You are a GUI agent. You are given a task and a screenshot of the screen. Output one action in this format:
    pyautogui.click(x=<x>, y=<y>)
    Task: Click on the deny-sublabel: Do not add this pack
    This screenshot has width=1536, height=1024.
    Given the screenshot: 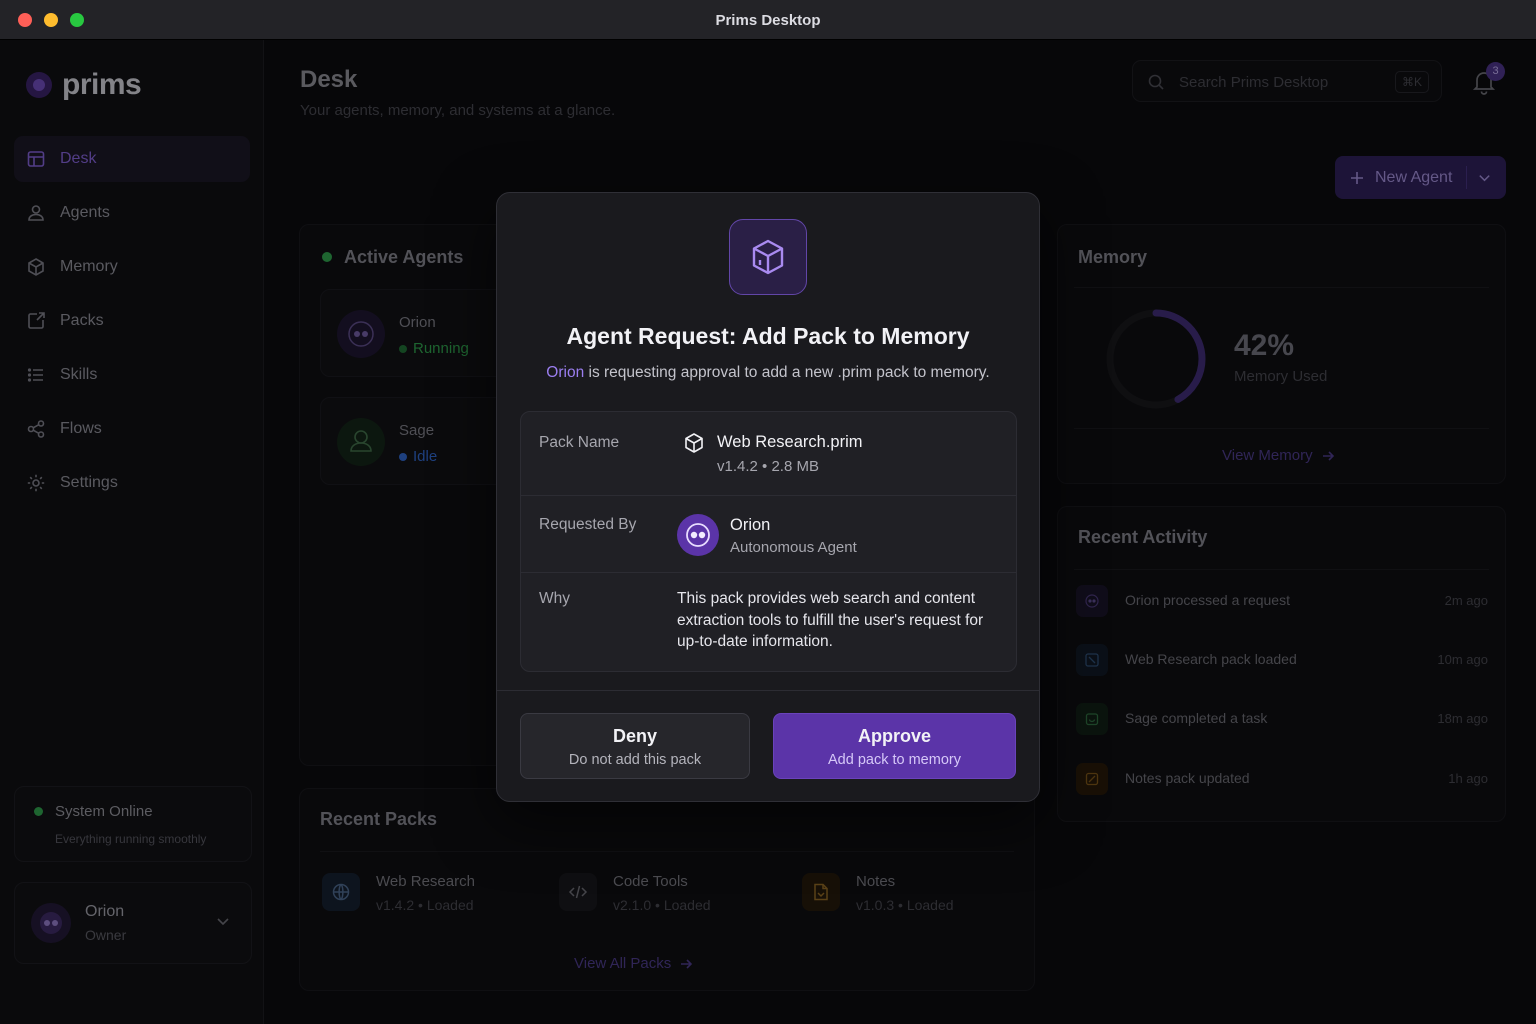 What is the action you would take?
    pyautogui.click(x=635, y=760)
    